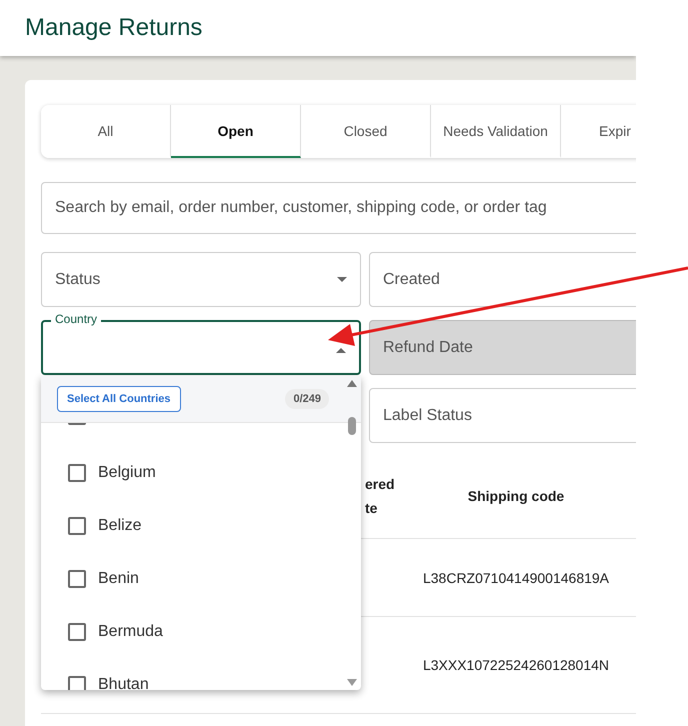 The height and width of the screenshot is (726, 688). Describe the element at coordinates (516, 496) in the screenshot. I see `column-heading: Shipping code` at that location.